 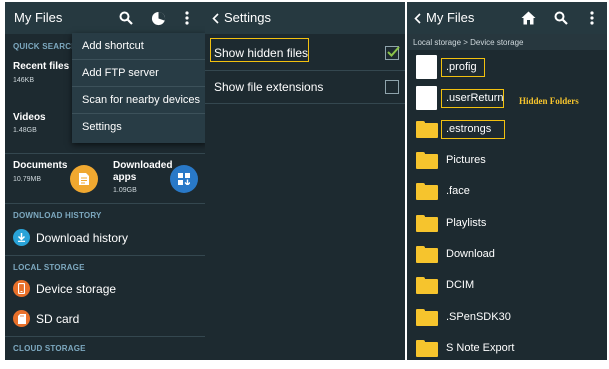 What do you see at coordinates (507, 129) in the screenshot?
I see `list-item: .estrongs` at bounding box center [507, 129].